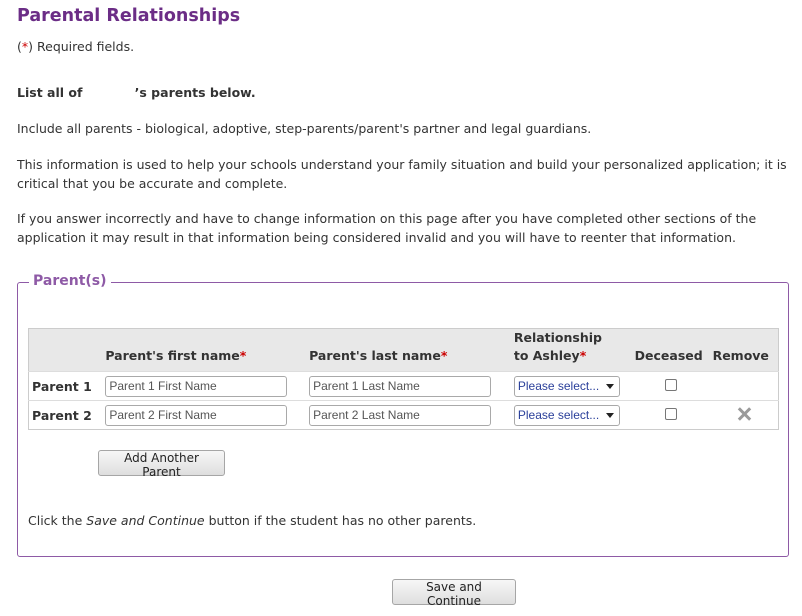  What do you see at coordinates (161, 464) in the screenshot?
I see `add-another-parent-button: Add Another Parent` at bounding box center [161, 464].